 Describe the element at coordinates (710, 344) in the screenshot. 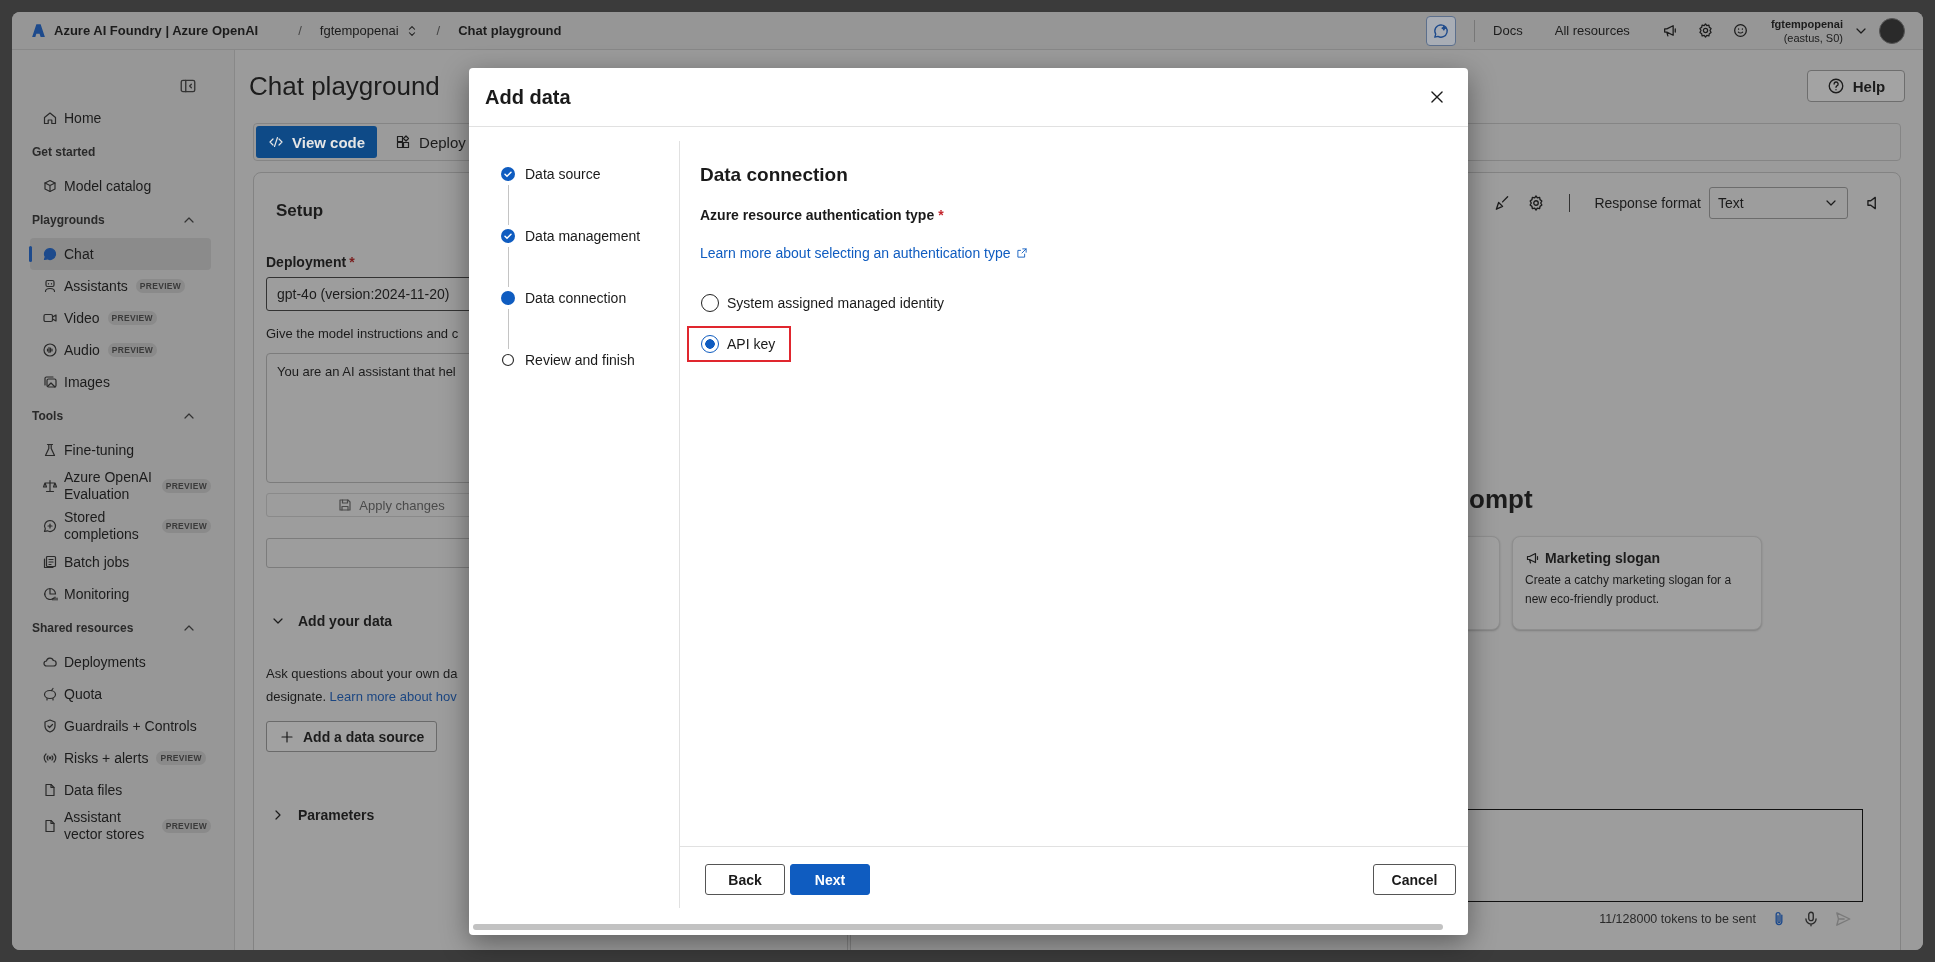

I see `radio-button` at that location.